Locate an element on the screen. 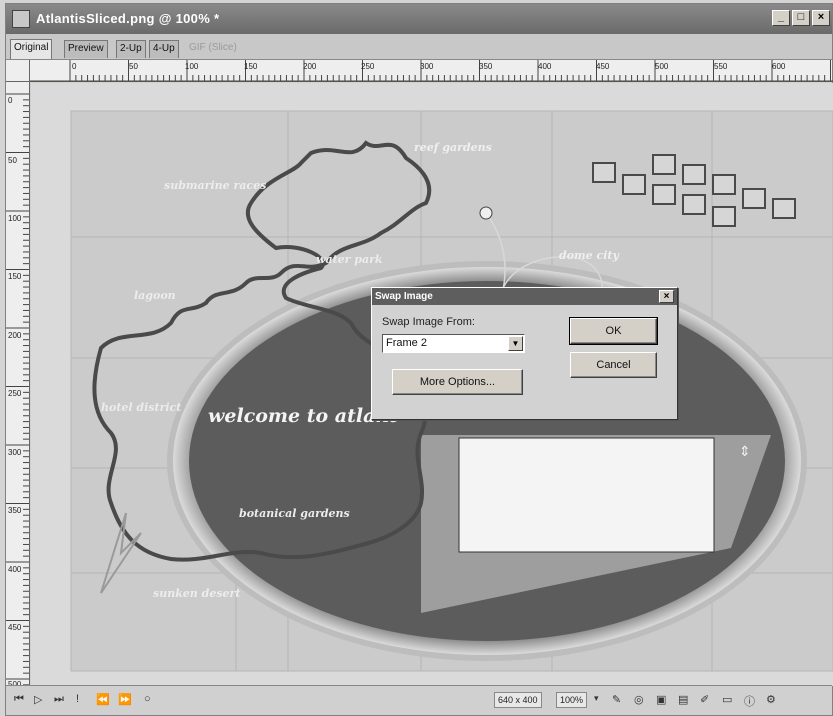  loop-icon: ○ is located at coordinates (147, 699).